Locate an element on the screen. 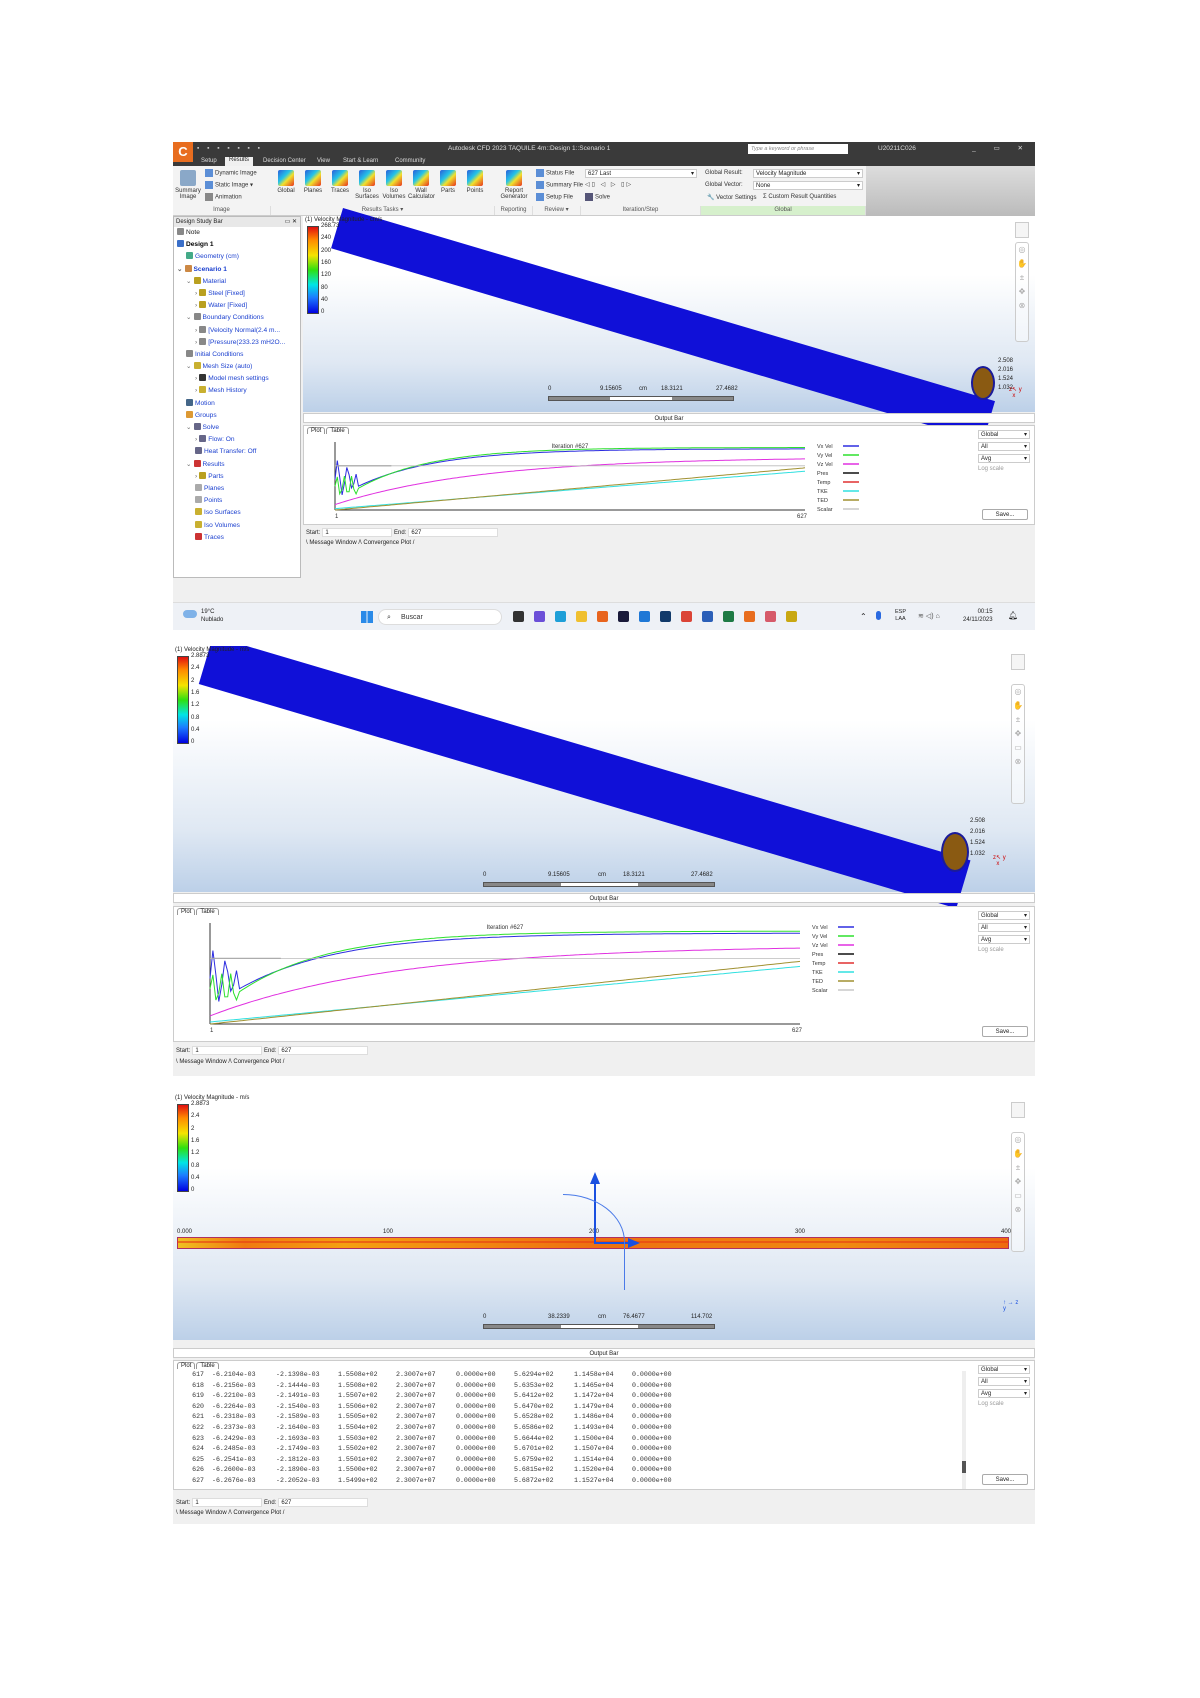 This screenshot has height=1698, width=1200. results-task-wall-calculator-button: Wall Calculator is located at coordinates (421, 185).